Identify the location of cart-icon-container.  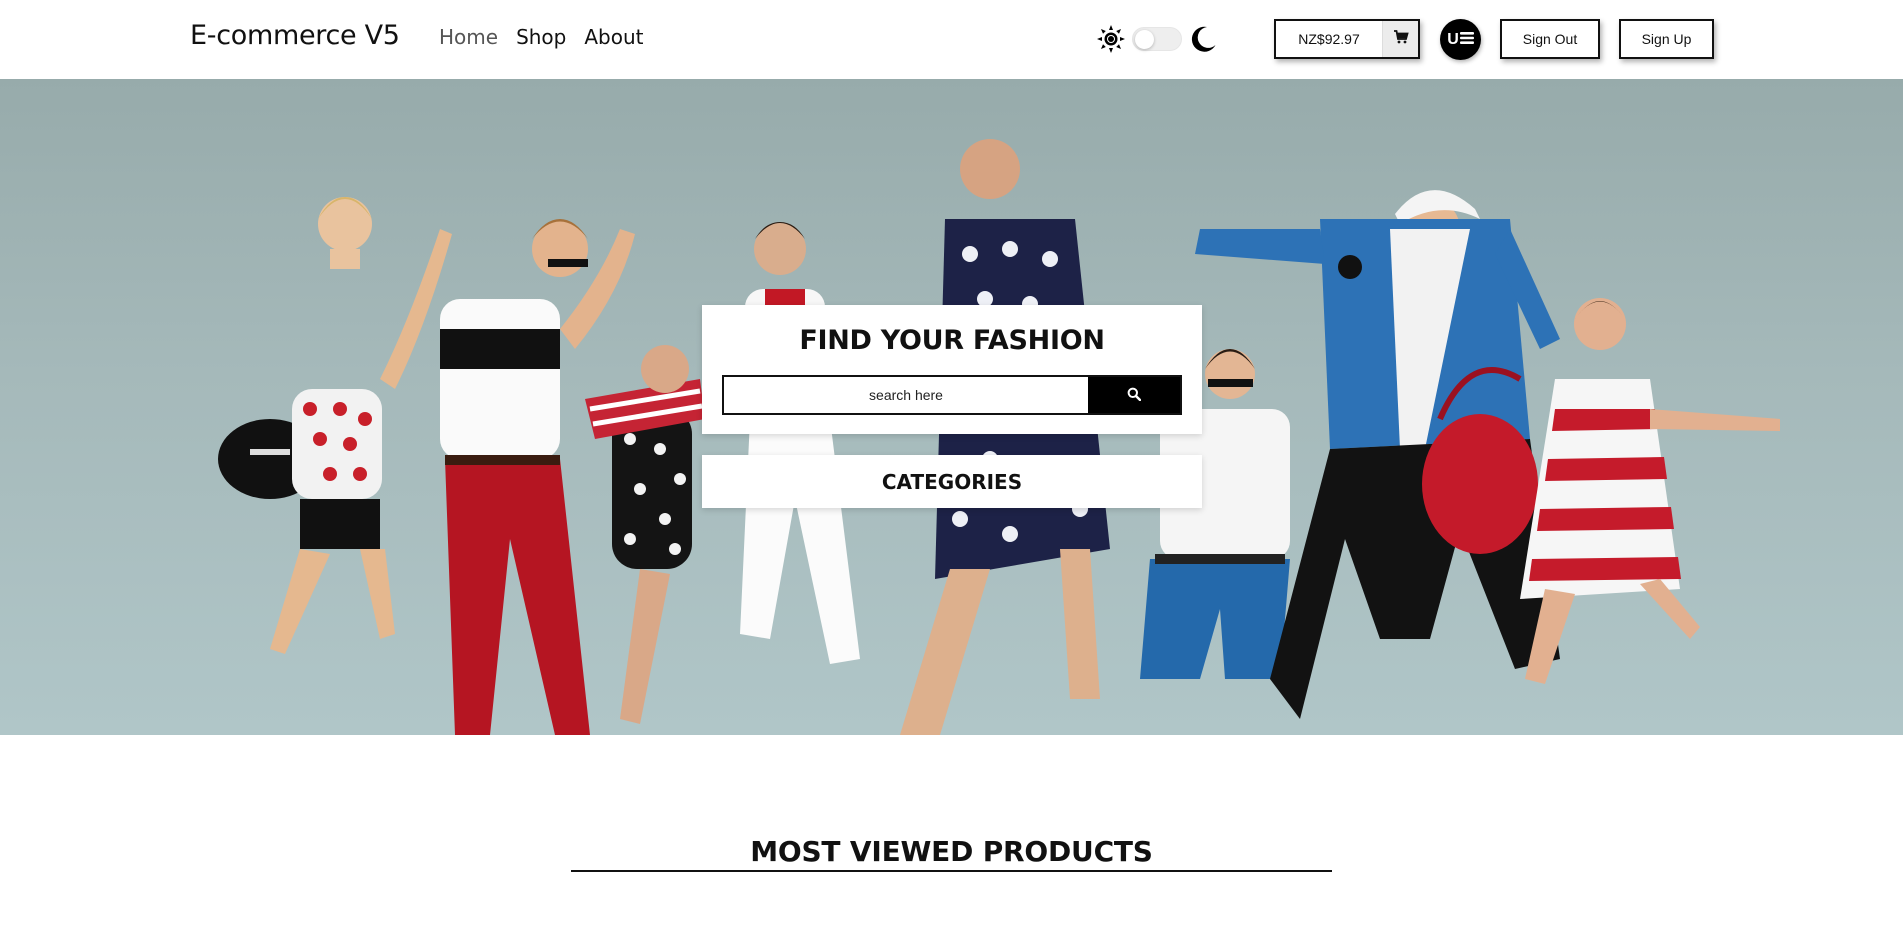
(1400, 39).